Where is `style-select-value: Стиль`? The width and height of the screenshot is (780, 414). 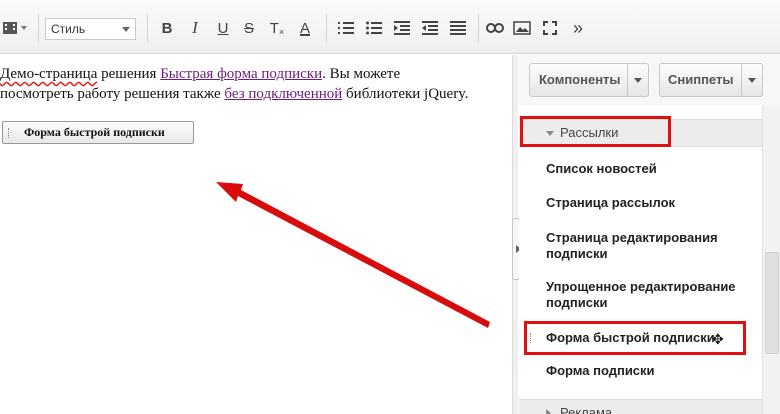
style-select-value: Стиль is located at coordinates (68, 29).